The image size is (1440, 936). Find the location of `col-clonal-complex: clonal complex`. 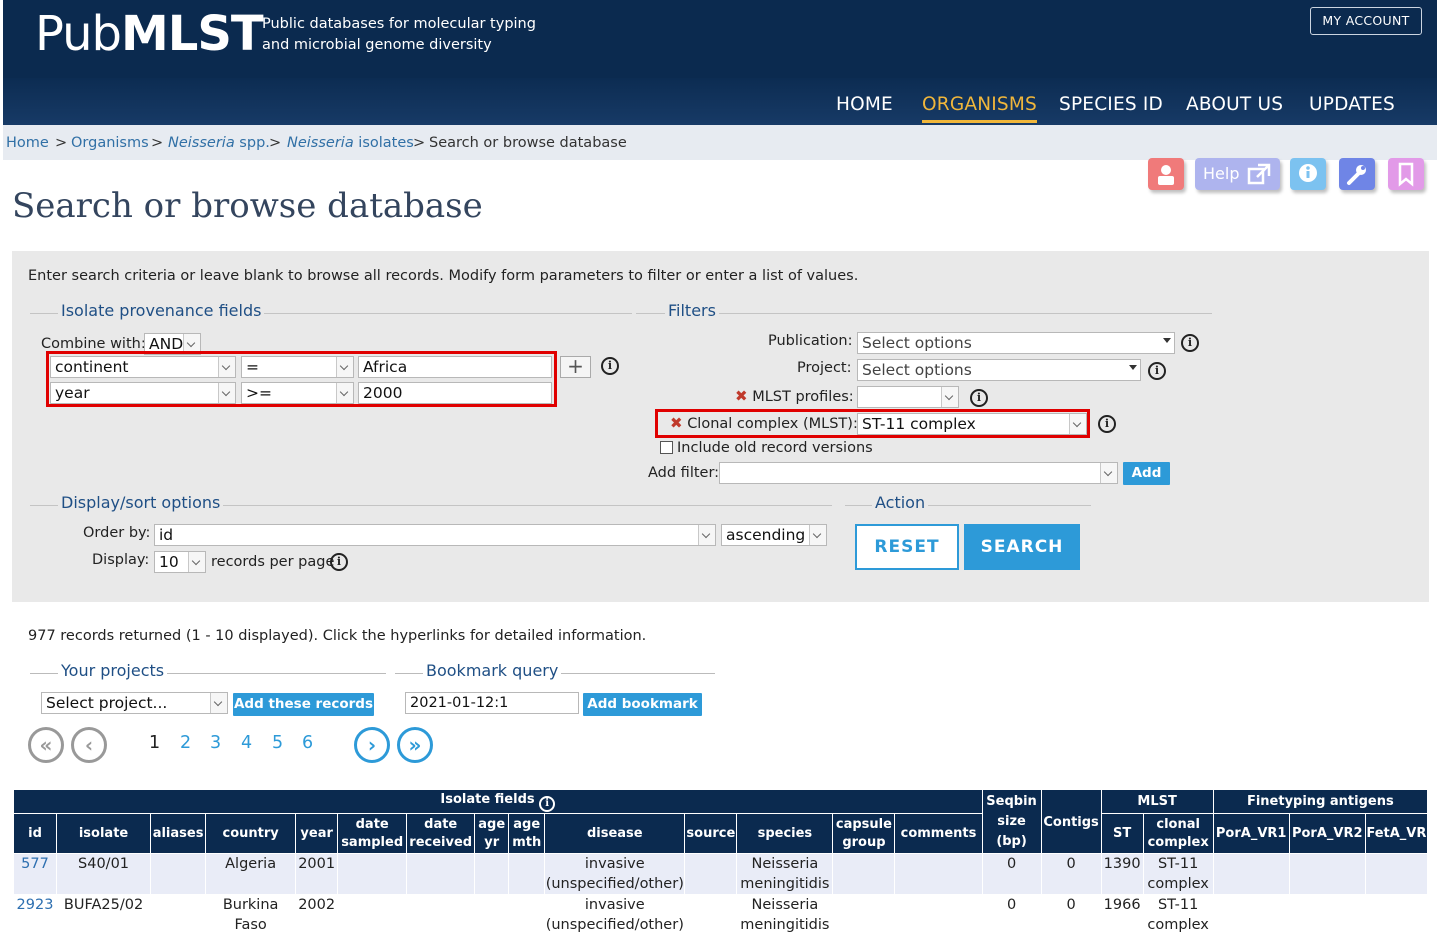

col-clonal-complex: clonal complex is located at coordinates (1178, 833).